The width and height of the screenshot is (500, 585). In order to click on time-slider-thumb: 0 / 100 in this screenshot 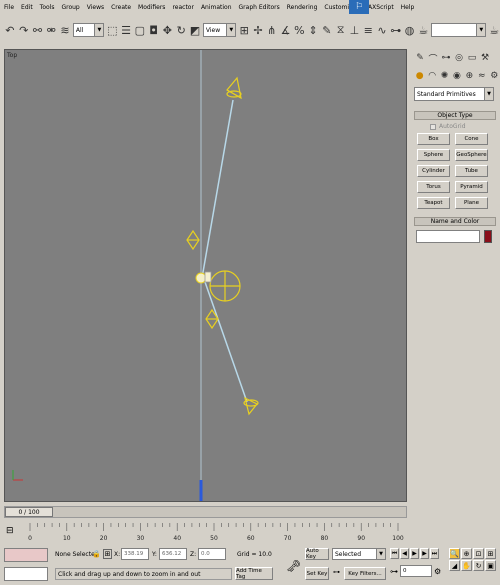, I will do `click(29, 512)`.